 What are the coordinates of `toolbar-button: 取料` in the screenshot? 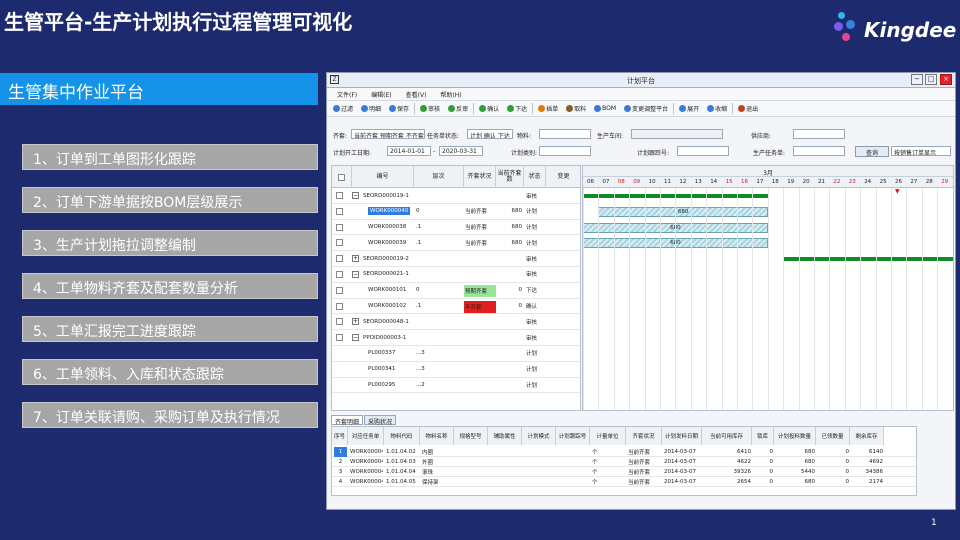 It's located at (576, 108).